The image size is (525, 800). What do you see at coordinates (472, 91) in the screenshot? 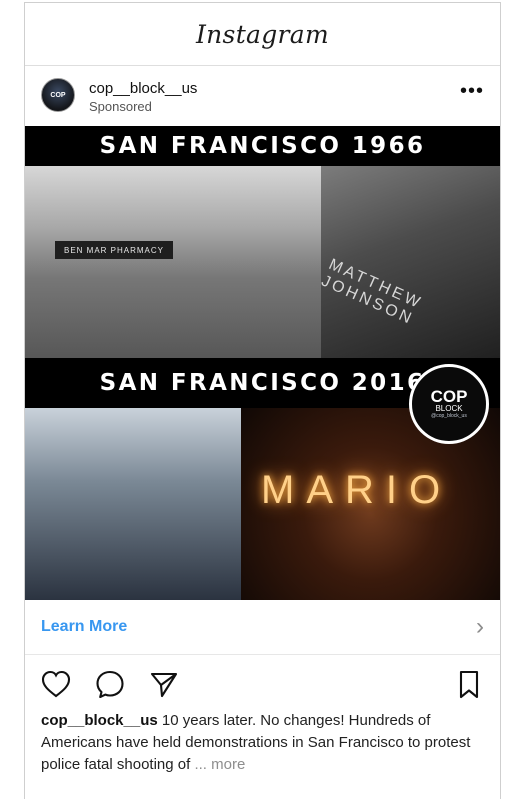
I see `more-horizontal-icon: •••` at bounding box center [472, 91].